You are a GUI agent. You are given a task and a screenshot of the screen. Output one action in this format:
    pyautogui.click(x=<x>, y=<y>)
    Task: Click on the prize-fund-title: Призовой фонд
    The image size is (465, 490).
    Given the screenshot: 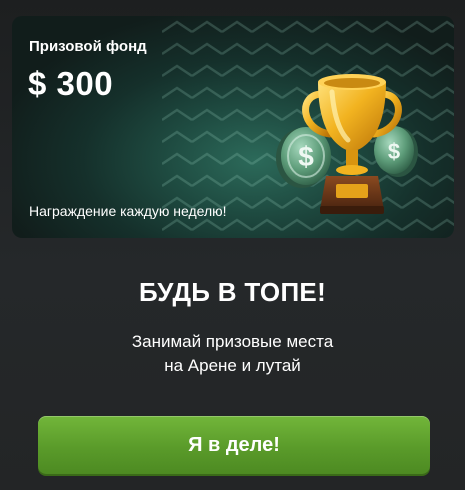 What is the action you would take?
    pyautogui.click(x=88, y=46)
    